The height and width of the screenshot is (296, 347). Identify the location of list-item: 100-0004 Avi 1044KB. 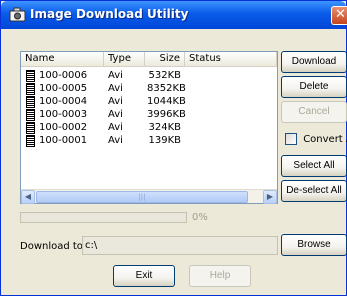
(149, 102).